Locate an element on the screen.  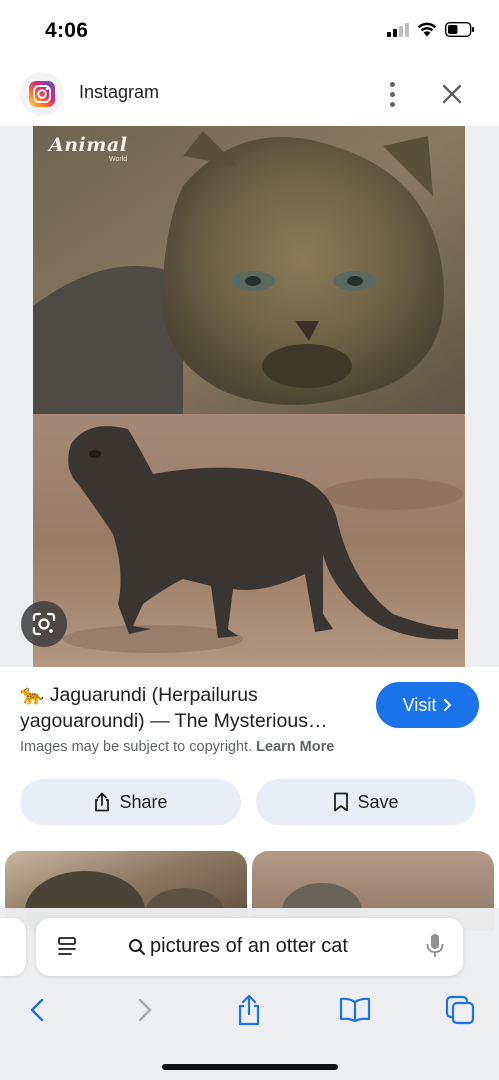
url-text: pictures of an otter cat is located at coordinates (249, 946).